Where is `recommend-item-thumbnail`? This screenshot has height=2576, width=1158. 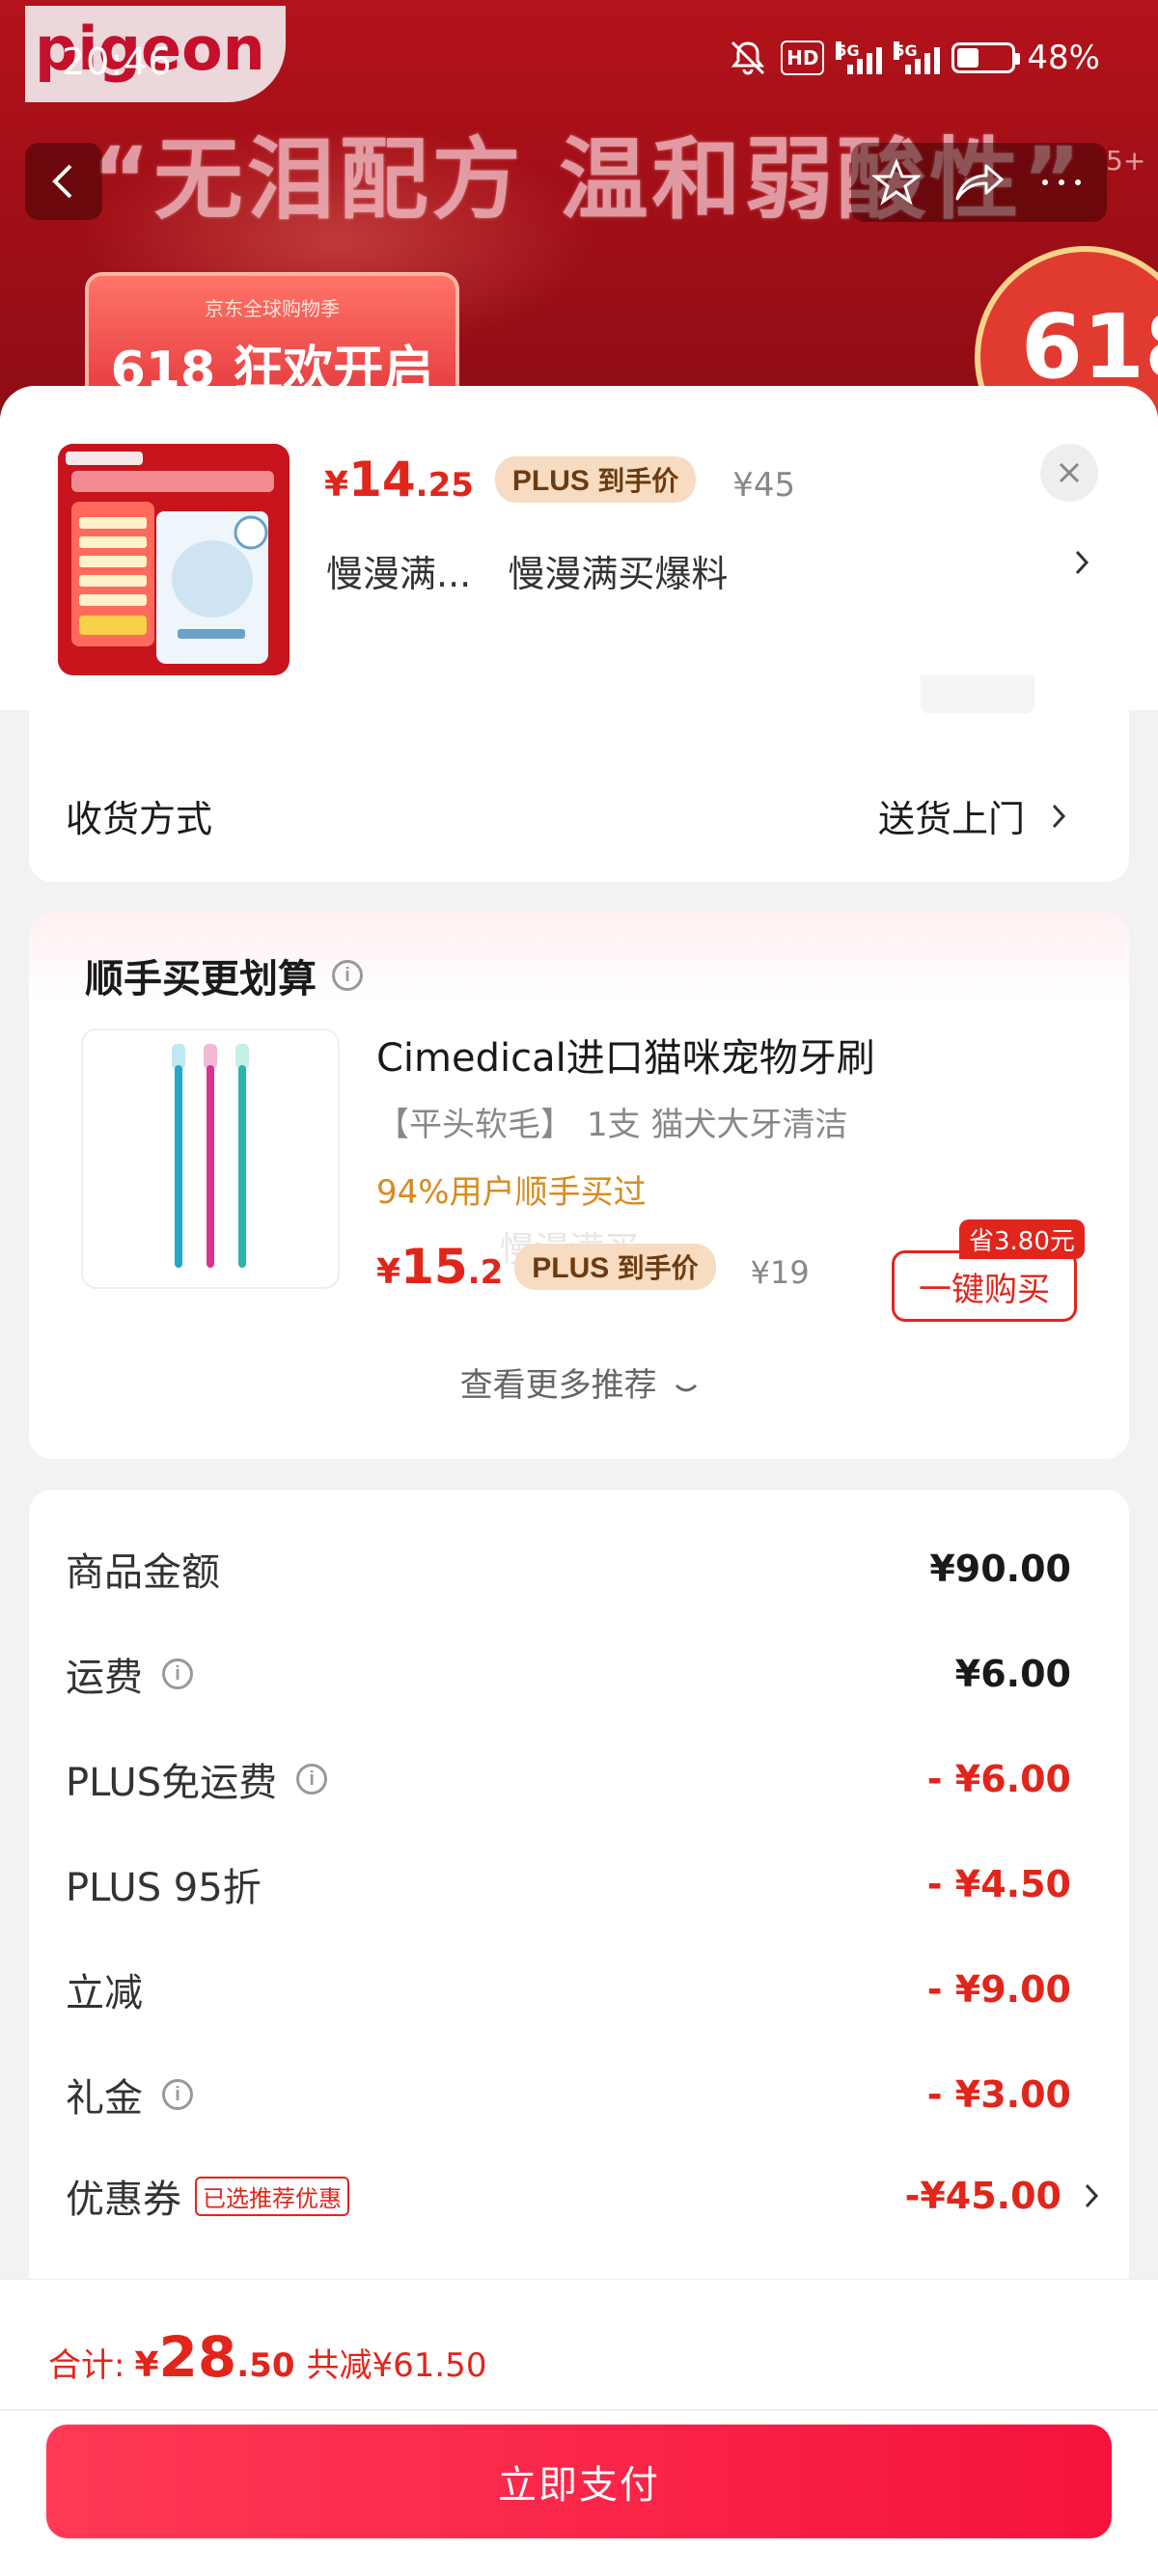
recommend-item-thumbnail is located at coordinates (210, 1158).